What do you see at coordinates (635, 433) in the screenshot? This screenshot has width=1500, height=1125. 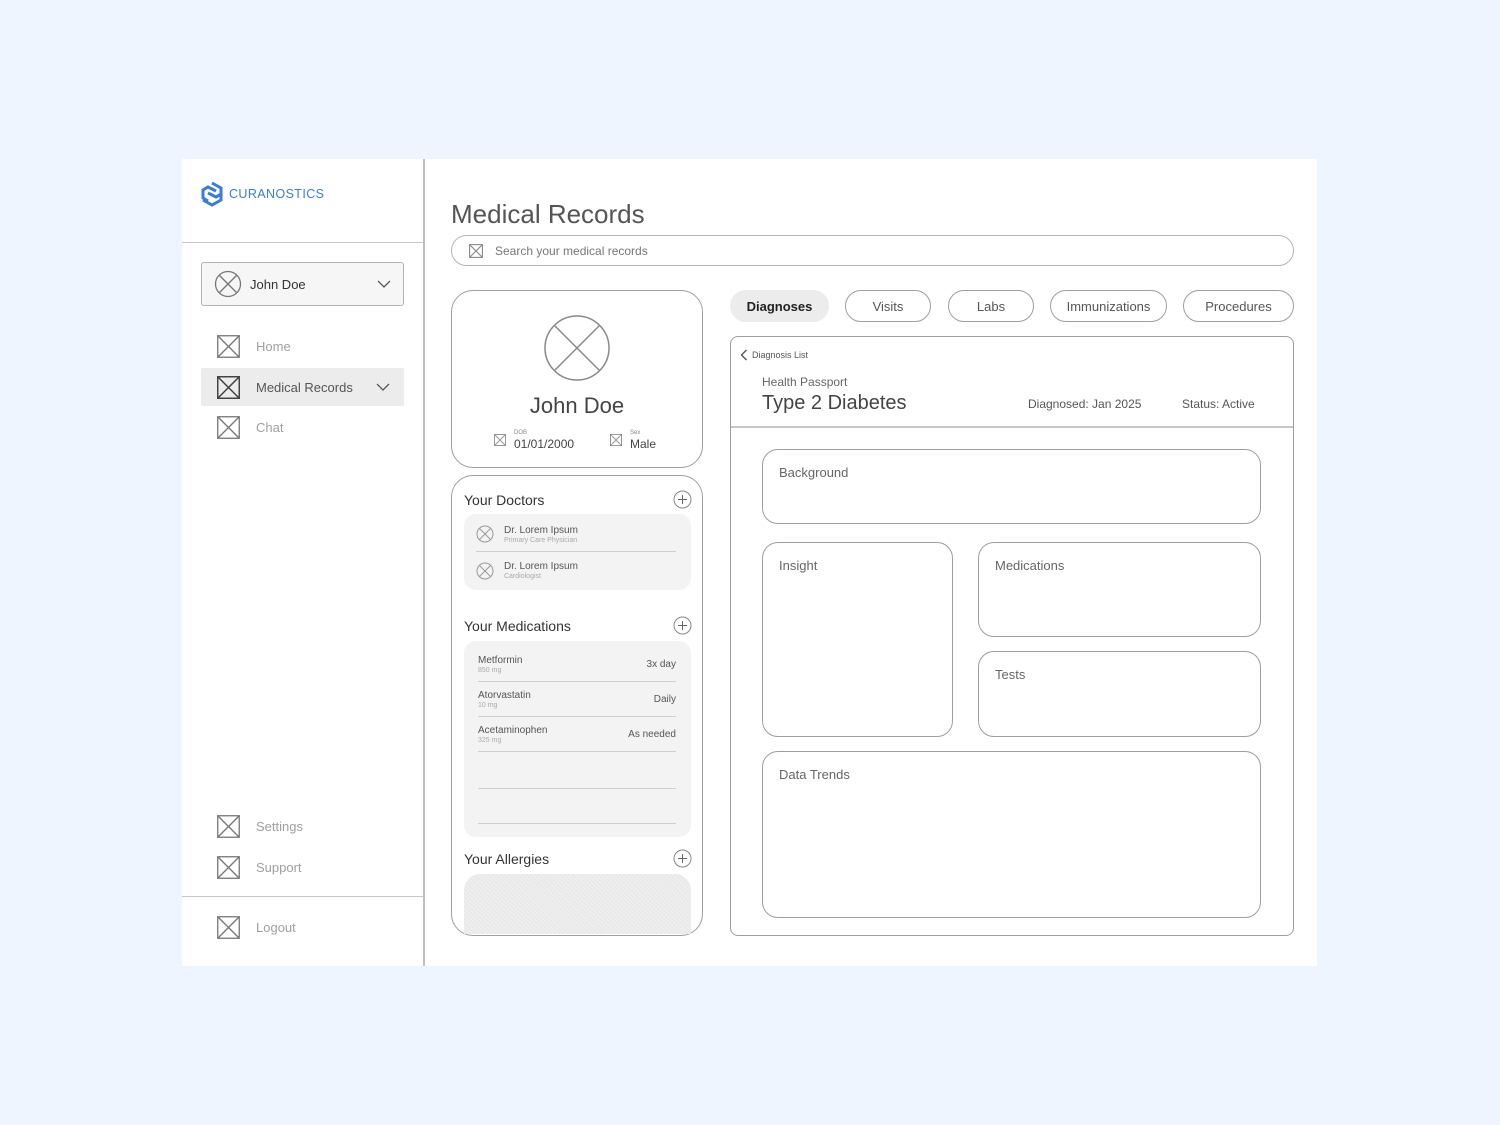 I see `sex-label: Sex` at bounding box center [635, 433].